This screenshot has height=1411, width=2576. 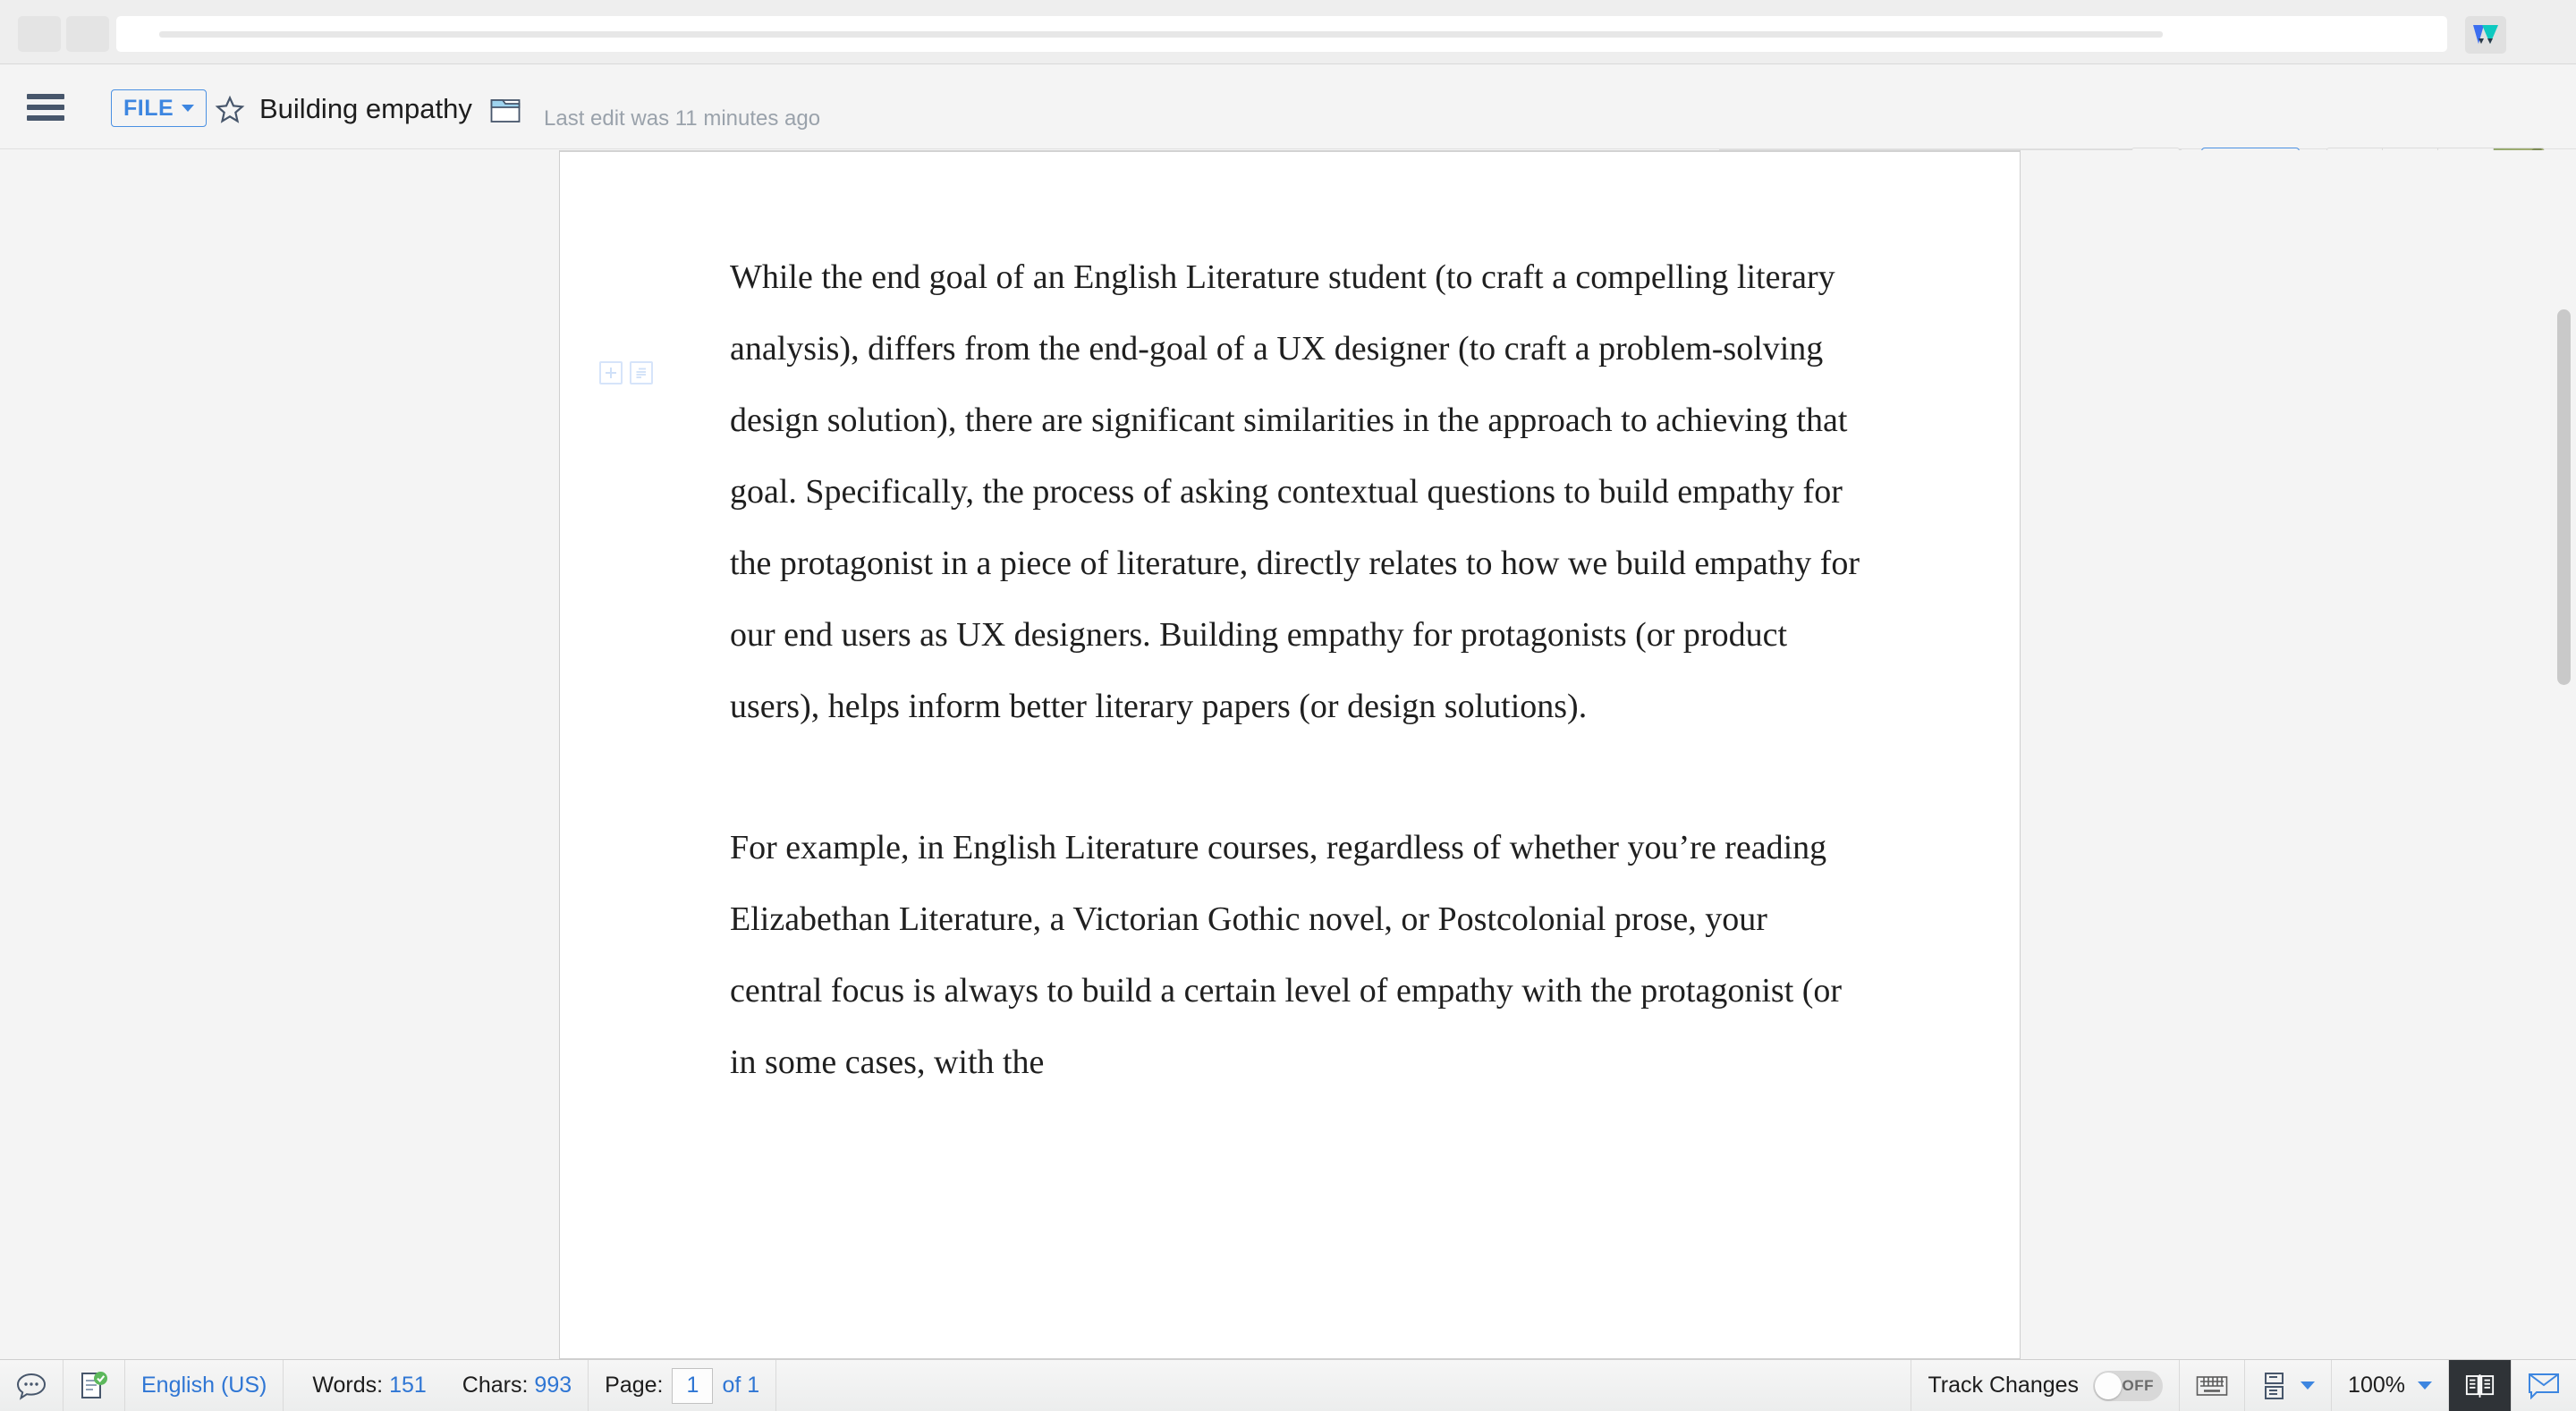 What do you see at coordinates (2004, 1385) in the screenshot?
I see `track-changes-label: Track Changes` at bounding box center [2004, 1385].